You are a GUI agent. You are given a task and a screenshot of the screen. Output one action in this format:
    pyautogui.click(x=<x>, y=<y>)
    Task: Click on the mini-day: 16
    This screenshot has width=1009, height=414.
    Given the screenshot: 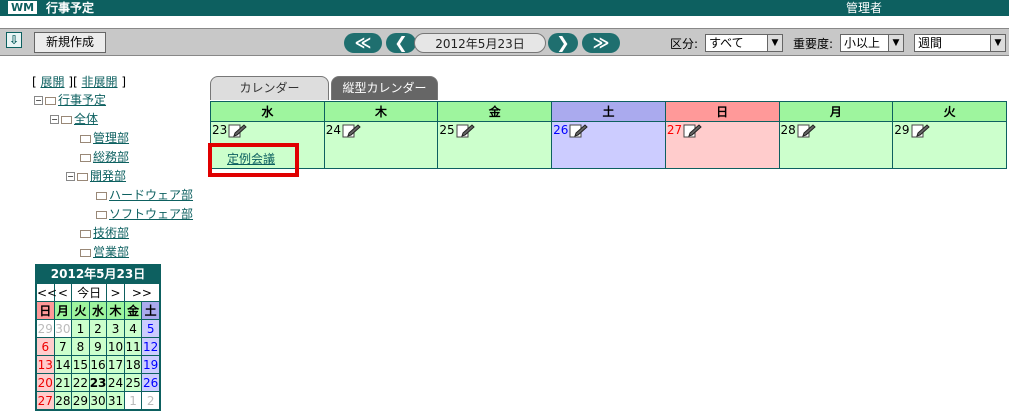 What is the action you would take?
    pyautogui.click(x=98, y=364)
    